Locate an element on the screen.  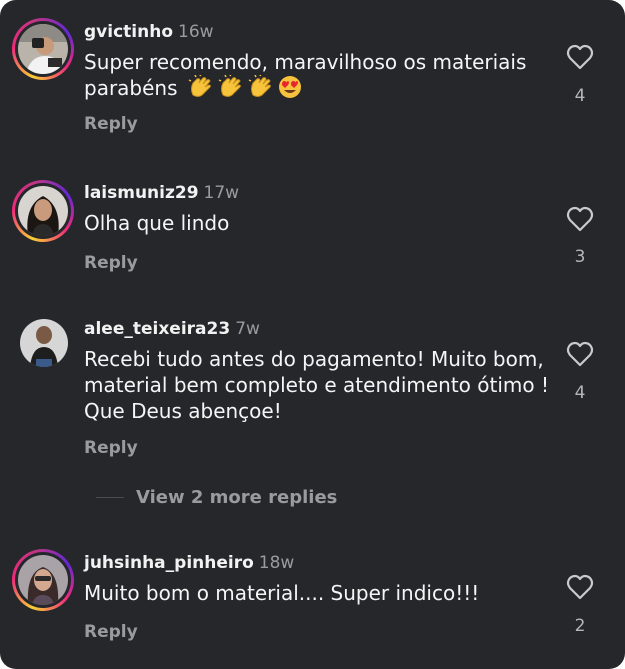
comment-text: Muito bom o material.... Super indico!!! is located at coordinates (282, 593).